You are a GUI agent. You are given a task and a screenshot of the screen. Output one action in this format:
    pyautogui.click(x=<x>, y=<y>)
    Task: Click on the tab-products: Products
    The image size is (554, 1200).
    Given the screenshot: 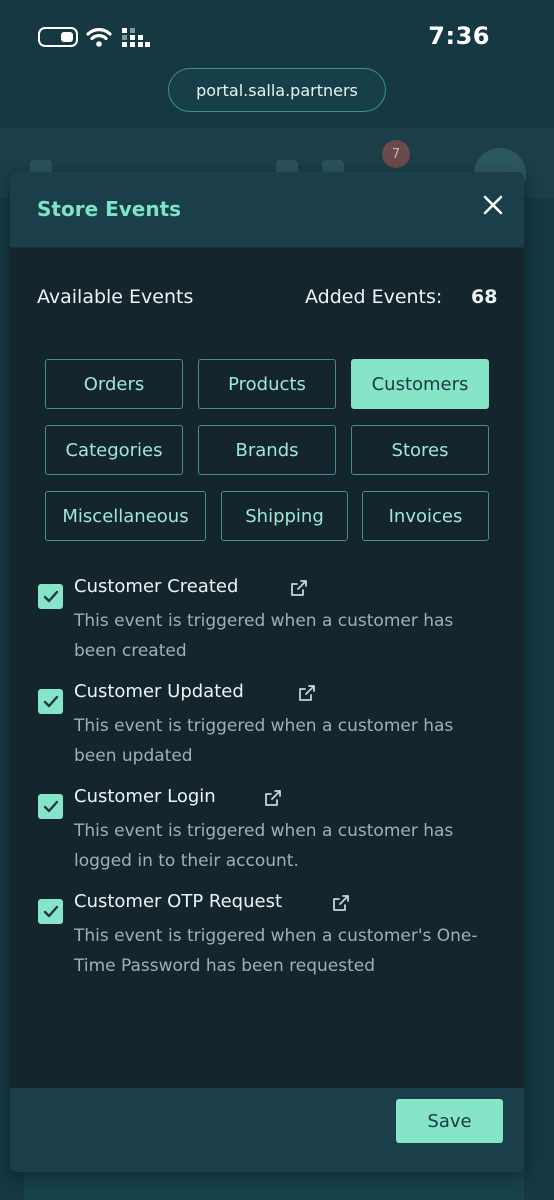 What is the action you would take?
    pyautogui.click(x=267, y=384)
    